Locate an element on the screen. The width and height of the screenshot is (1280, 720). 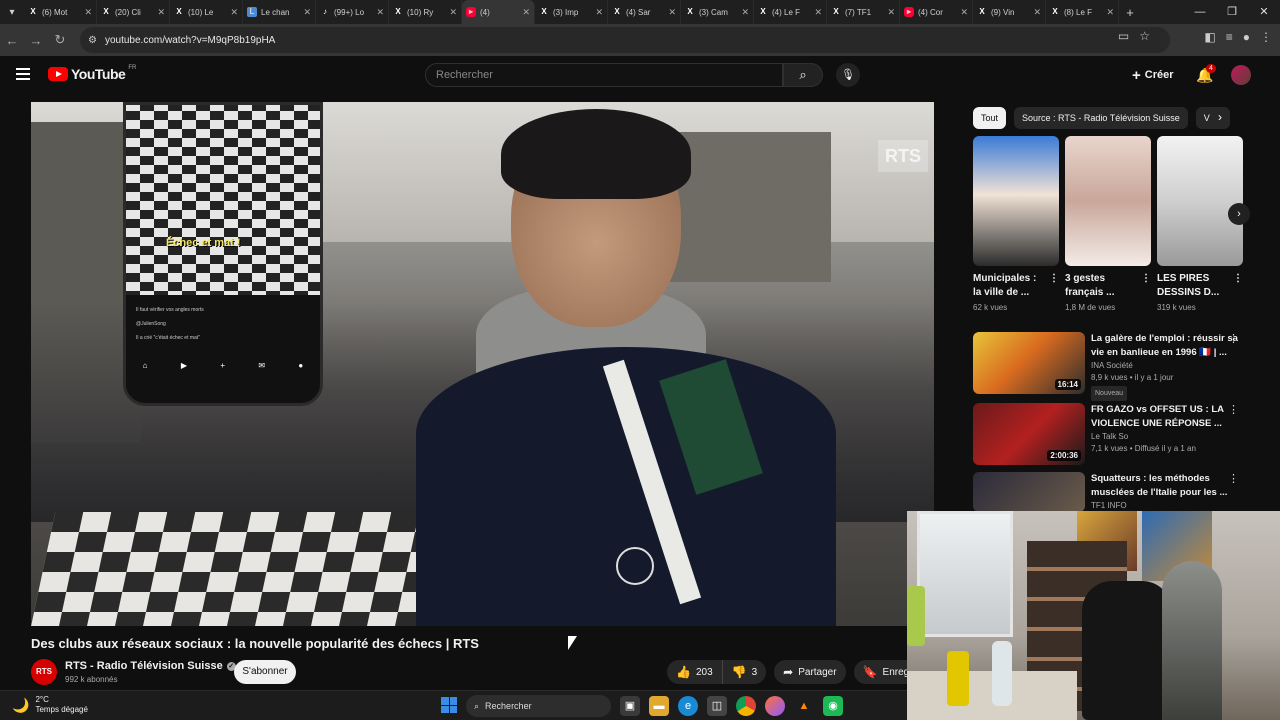
channel-name-text: RTS - Radio Télévision Suisse is located at coordinates (144, 666).